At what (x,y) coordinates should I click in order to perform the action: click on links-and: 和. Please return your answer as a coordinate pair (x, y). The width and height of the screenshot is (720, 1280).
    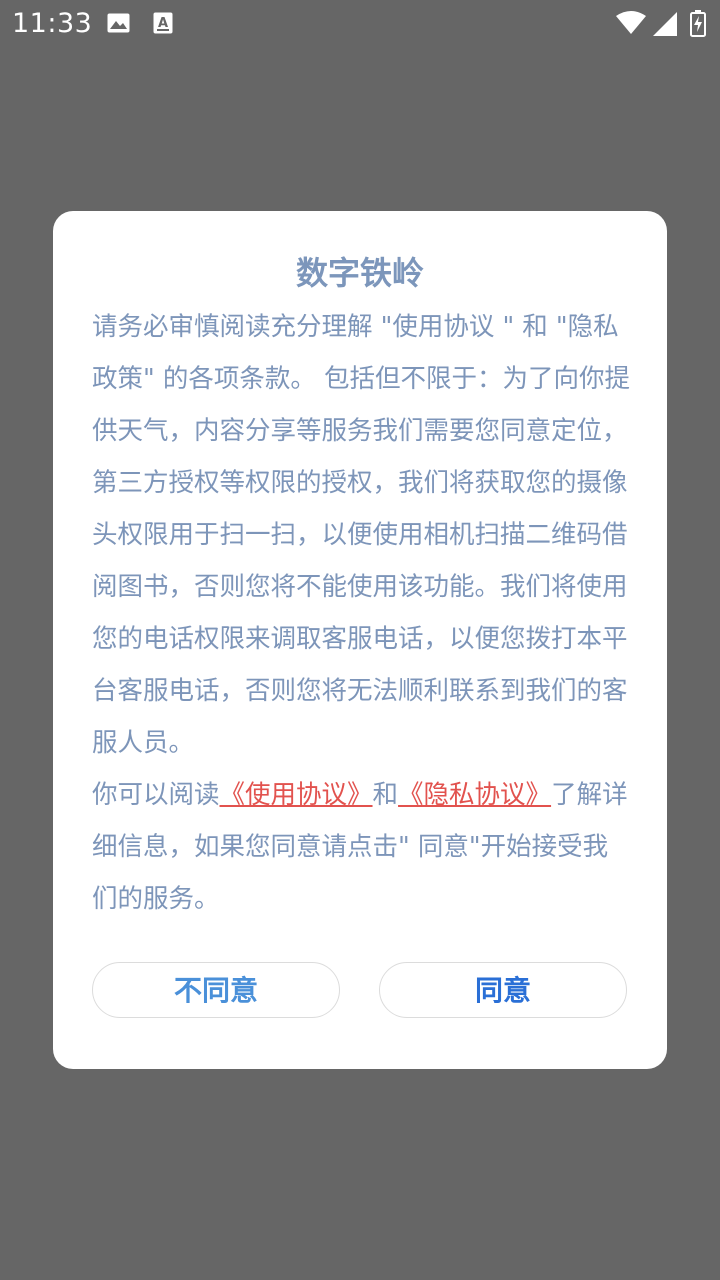
    Looking at the image, I should click on (385, 795).